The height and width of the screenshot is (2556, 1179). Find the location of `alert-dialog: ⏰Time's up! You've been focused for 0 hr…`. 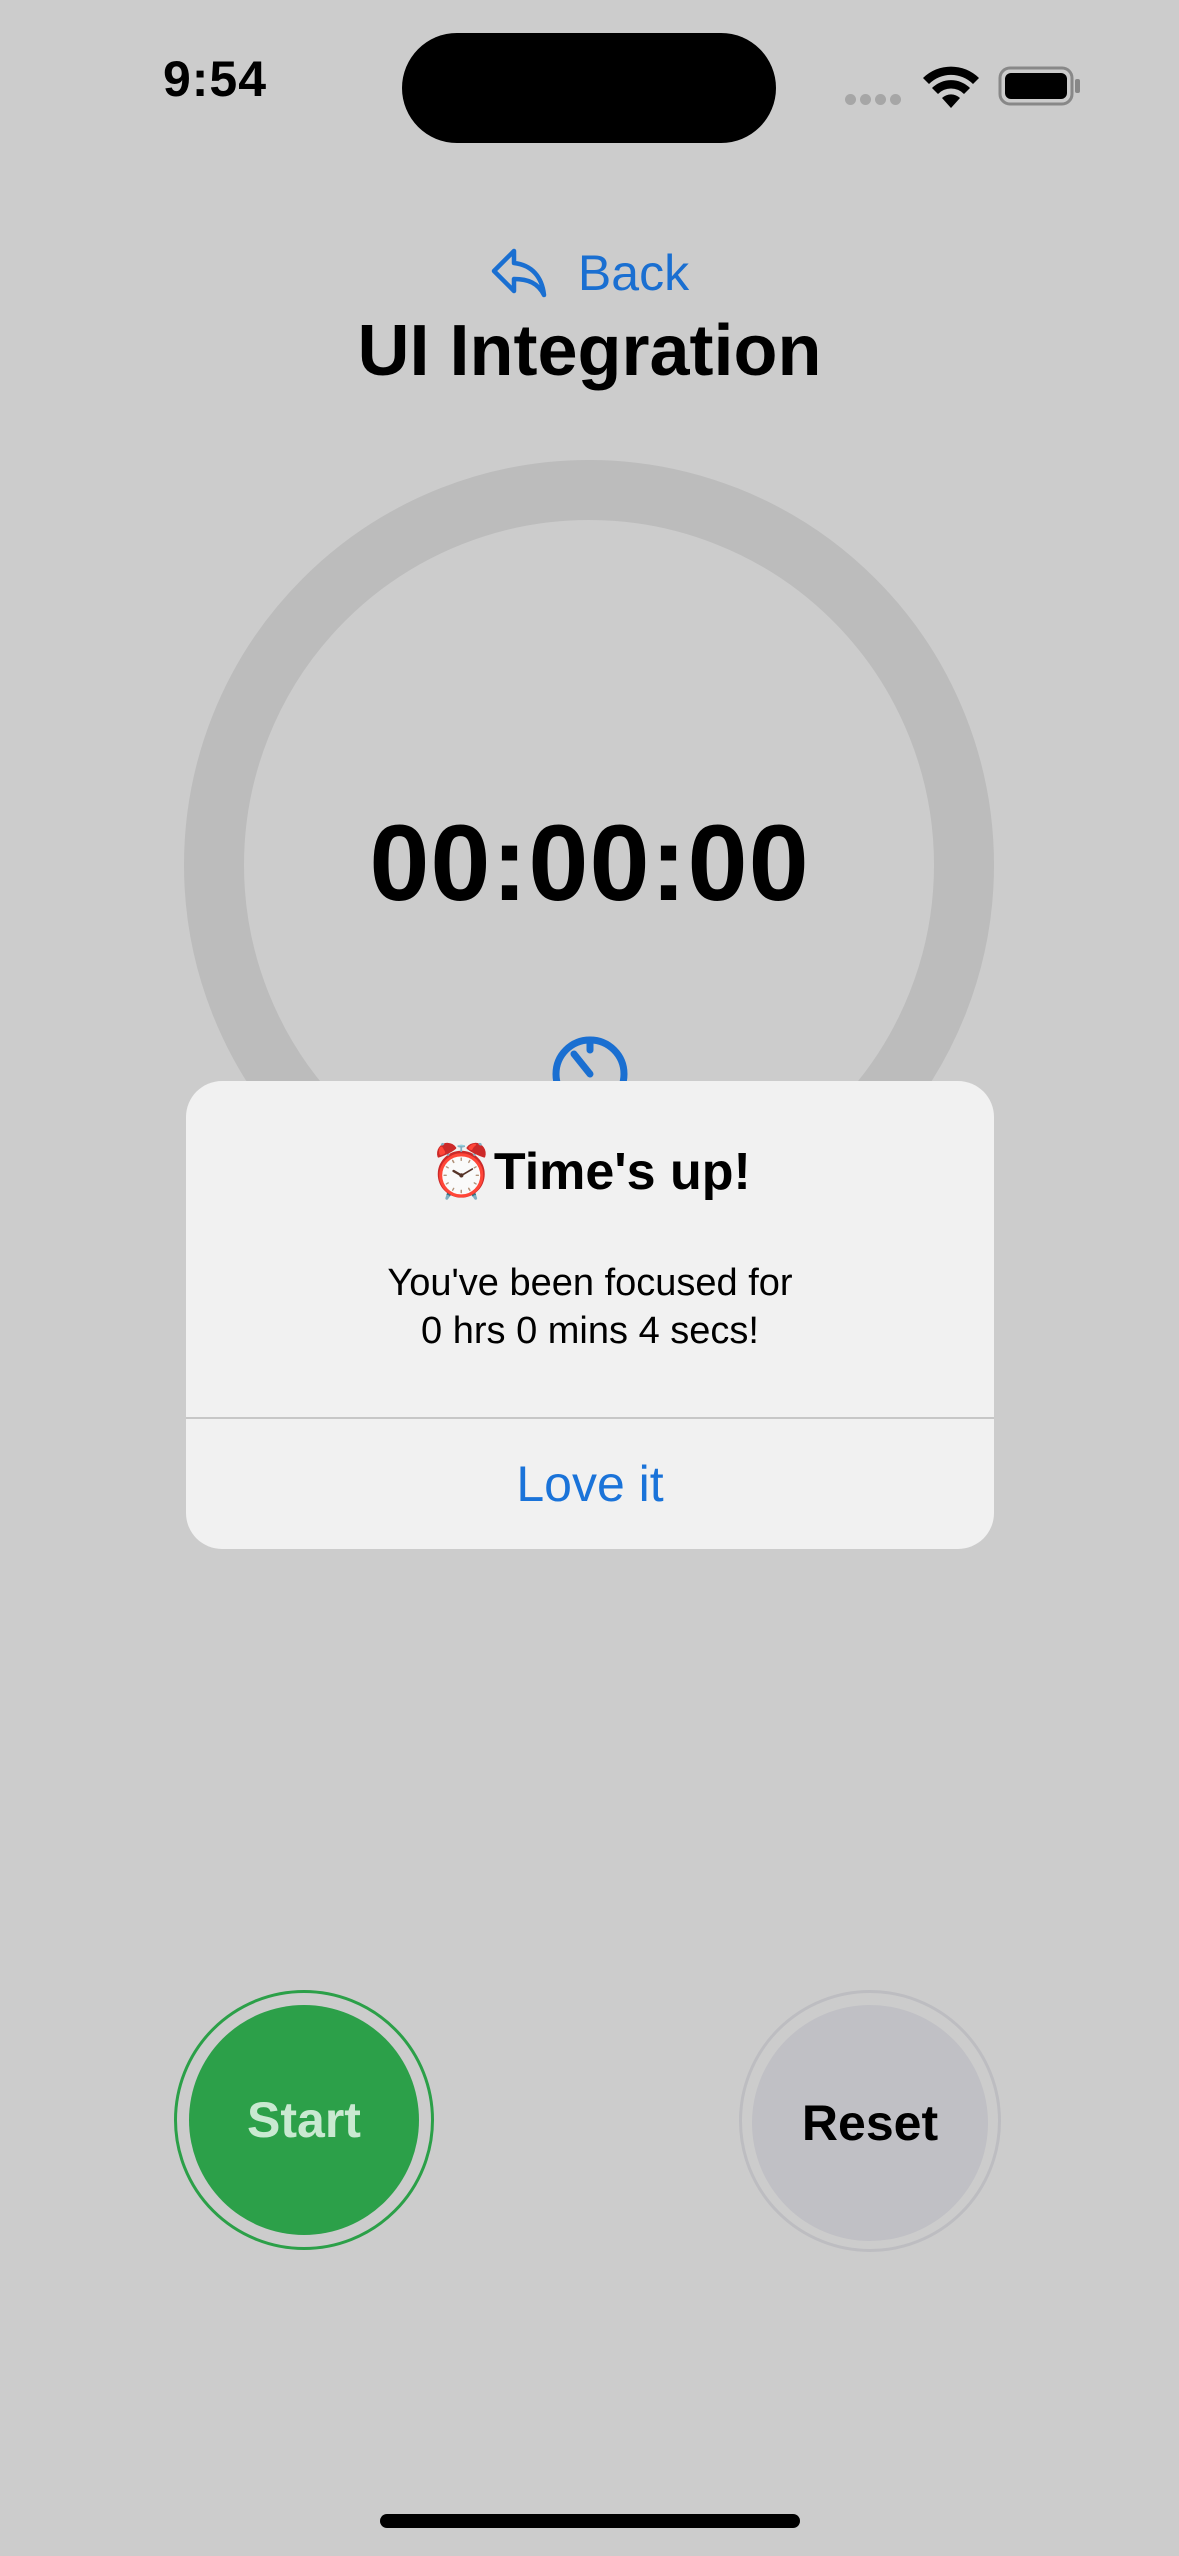

alert-dialog: ⏰Time's up! You've been focused for 0 hr… is located at coordinates (590, 1315).